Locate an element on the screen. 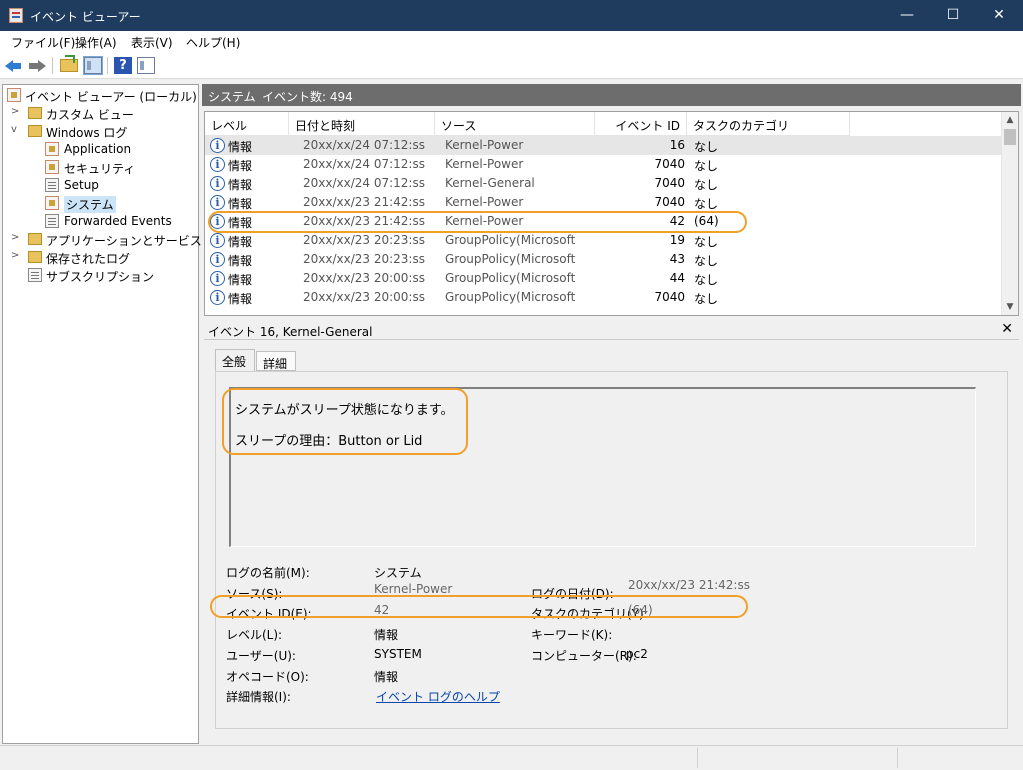 Image resolution: width=1023 pixels, height=770 pixels. toolbar: ? is located at coordinates (511, 65).